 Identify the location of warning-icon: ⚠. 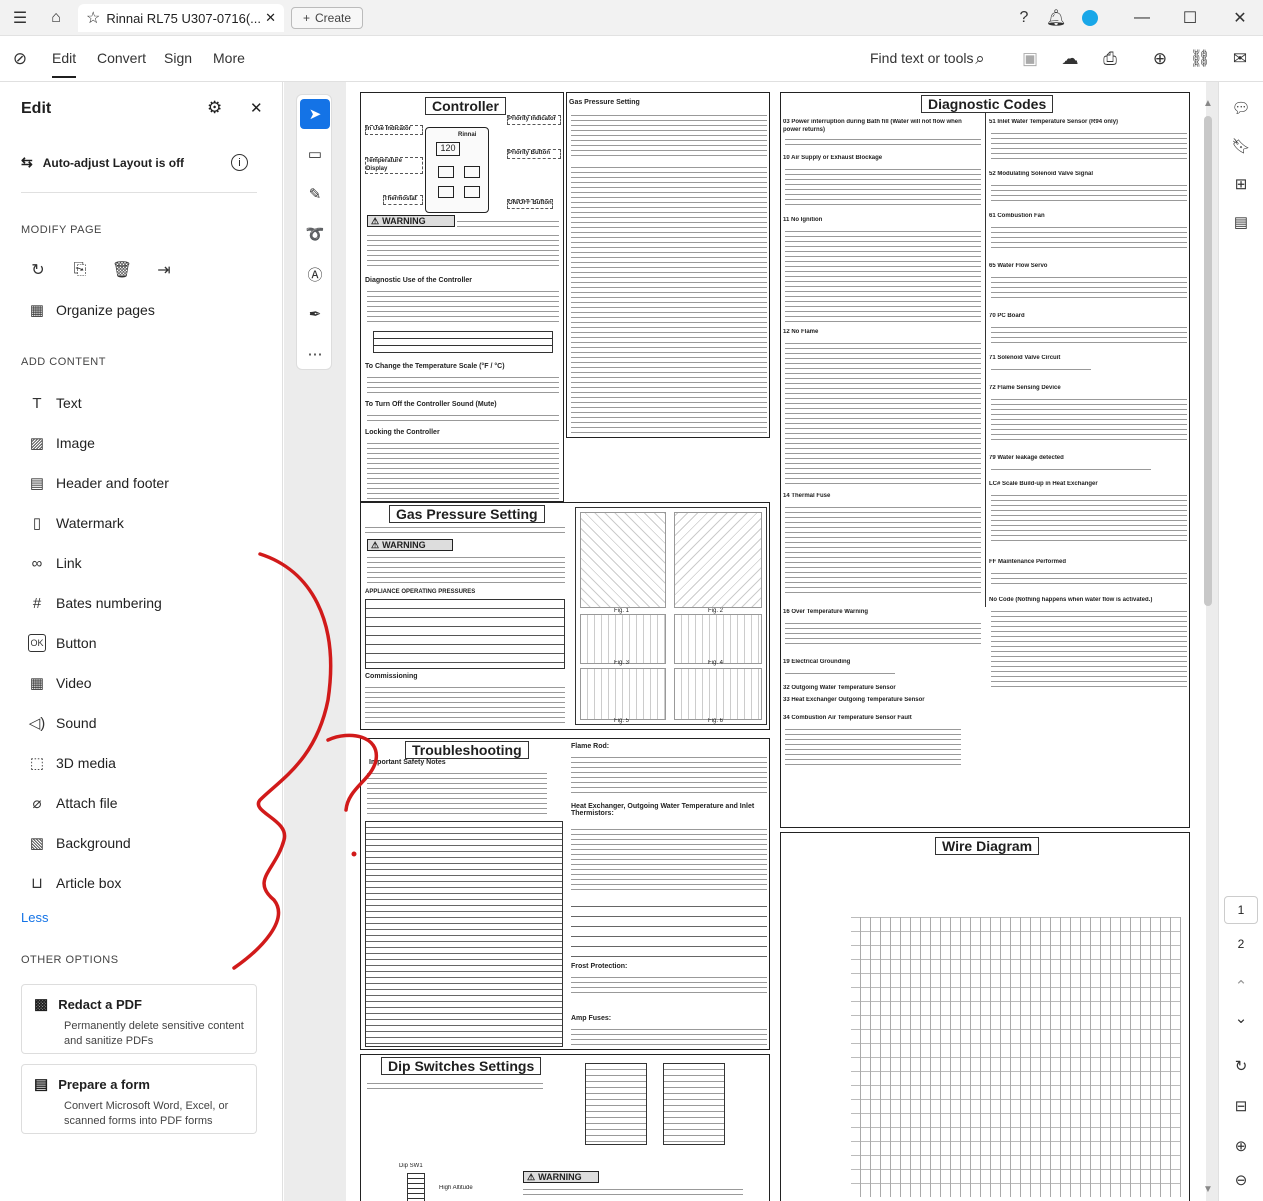
(531, 1176).